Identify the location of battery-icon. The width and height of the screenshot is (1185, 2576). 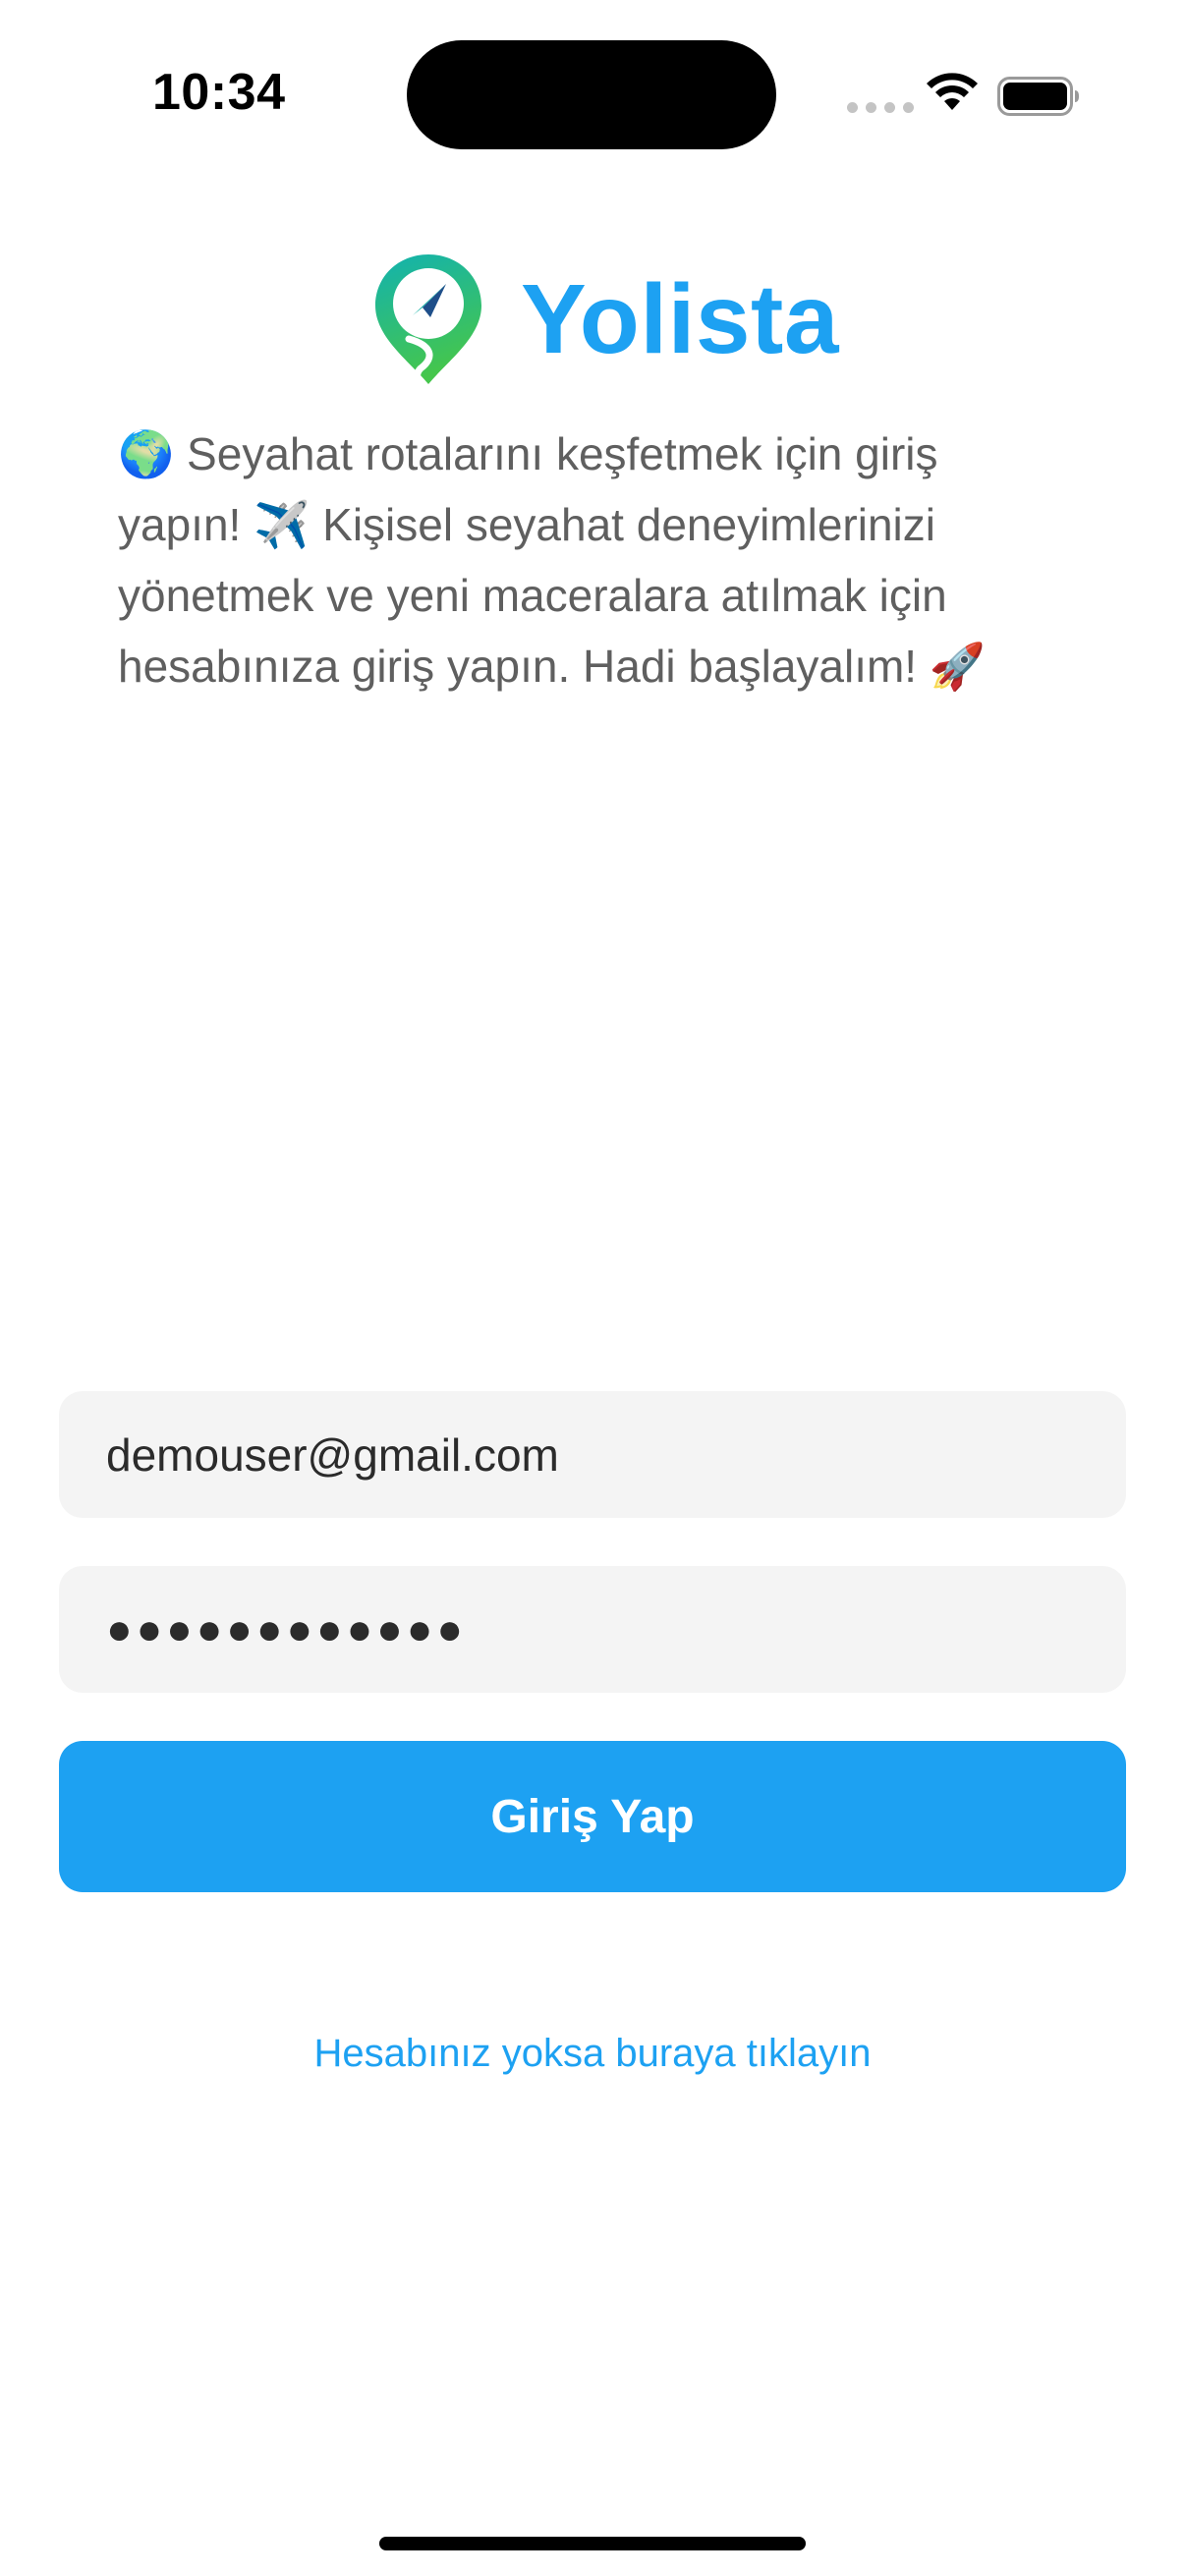
(1038, 96).